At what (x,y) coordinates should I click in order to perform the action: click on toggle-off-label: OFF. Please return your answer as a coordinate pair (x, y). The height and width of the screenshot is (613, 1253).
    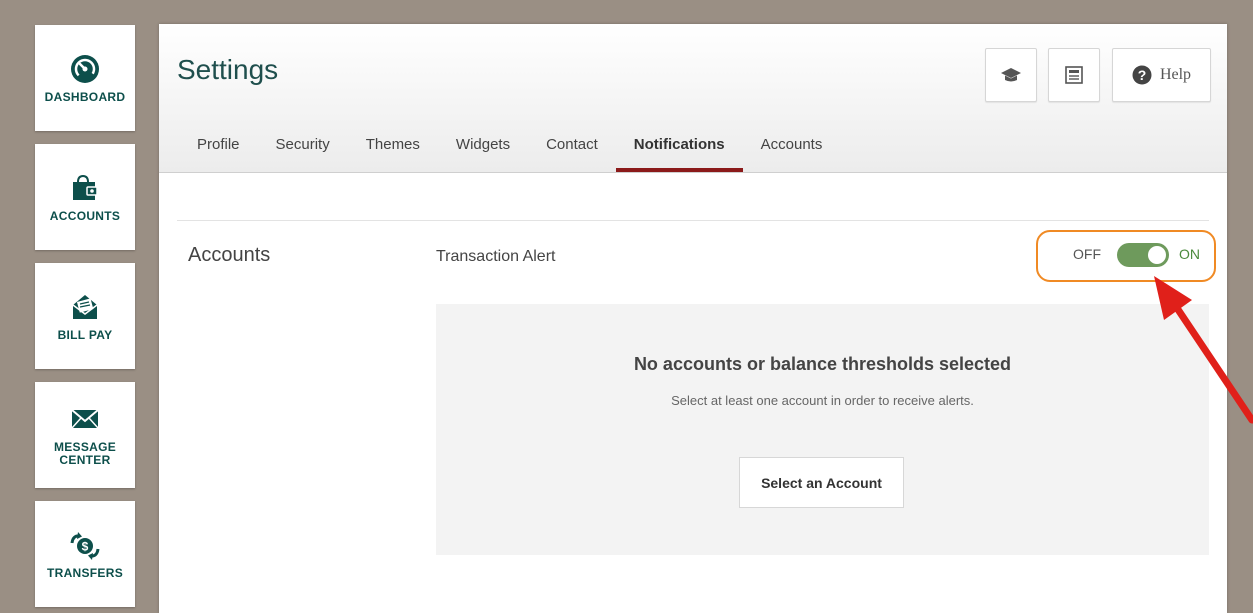
    Looking at the image, I should click on (1087, 254).